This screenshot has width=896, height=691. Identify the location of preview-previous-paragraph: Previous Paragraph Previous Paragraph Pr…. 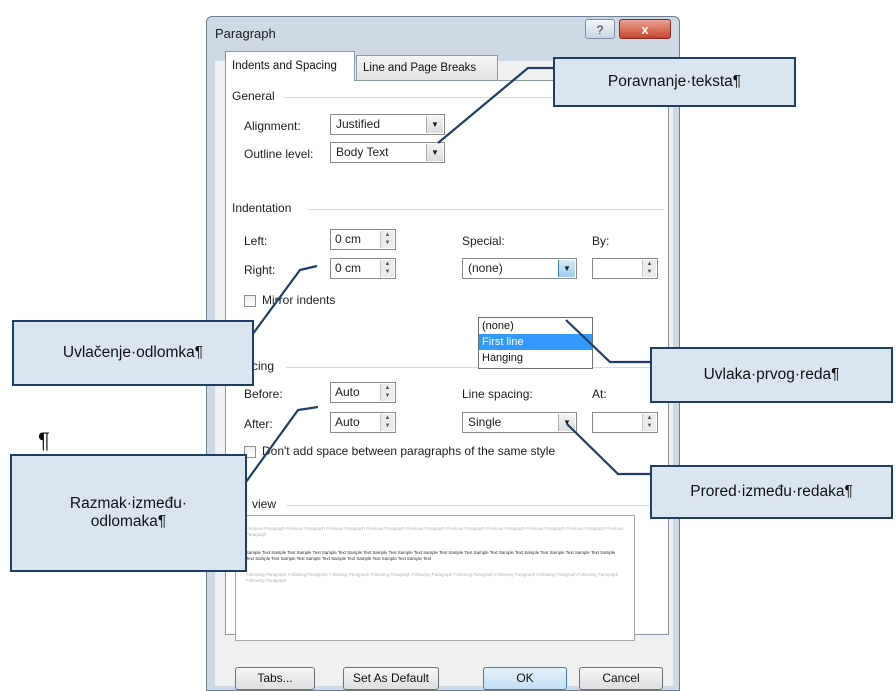
(435, 531).